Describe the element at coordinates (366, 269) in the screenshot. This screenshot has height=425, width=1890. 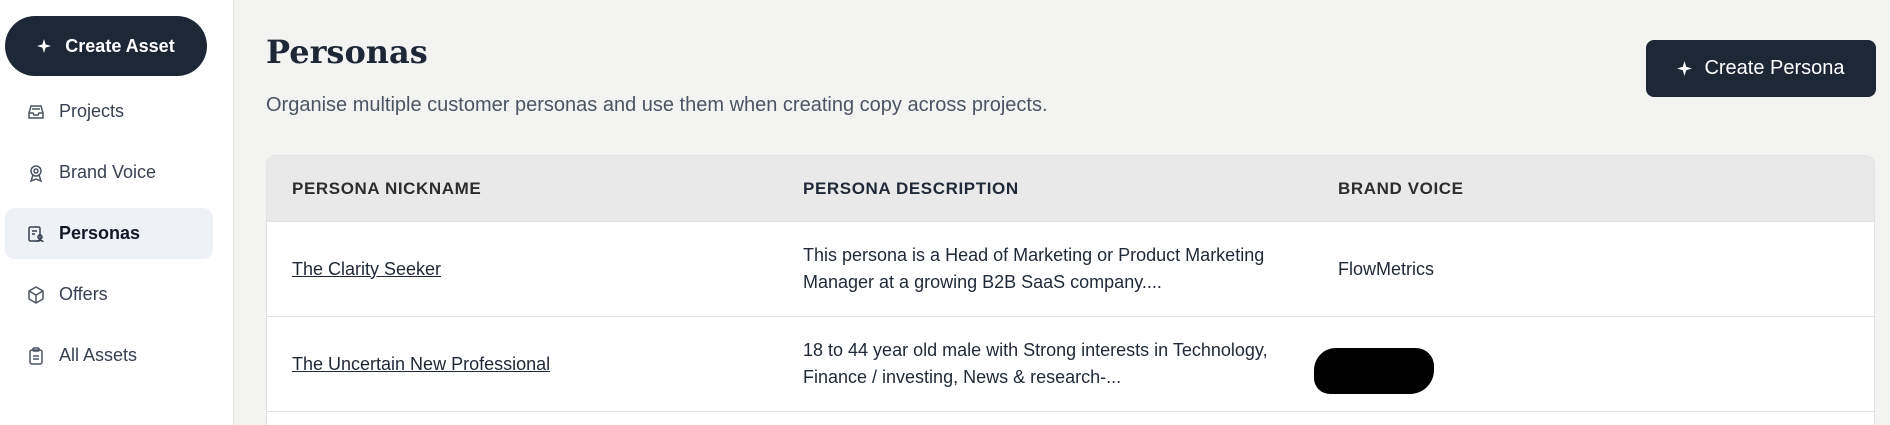
I see `persona-nickname-link: The Clarity Seeker` at that location.